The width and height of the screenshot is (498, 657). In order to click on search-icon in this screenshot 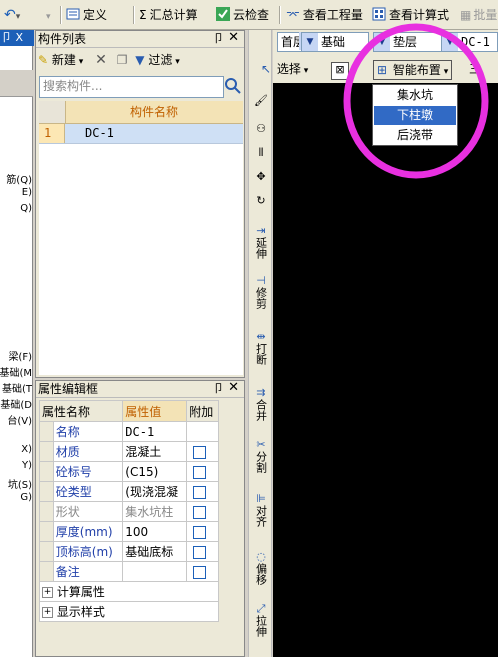, I will do `click(233, 86)`.